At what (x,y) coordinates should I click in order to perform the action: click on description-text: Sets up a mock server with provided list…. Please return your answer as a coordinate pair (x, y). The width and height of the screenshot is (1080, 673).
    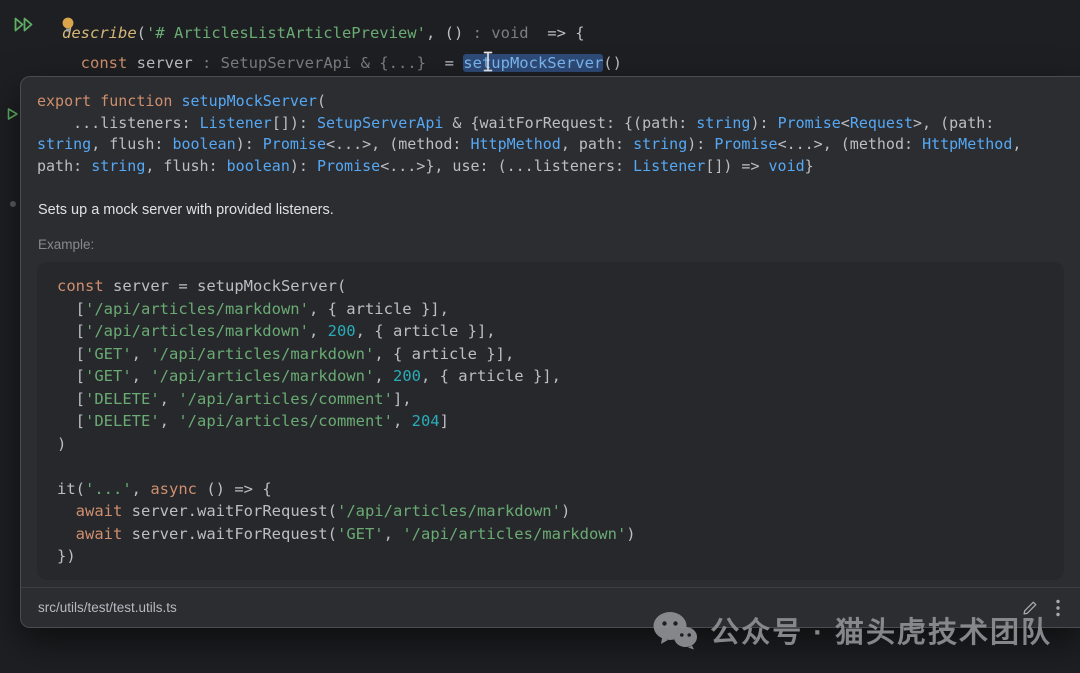
    Looking at the image, I should click on (186, 210).